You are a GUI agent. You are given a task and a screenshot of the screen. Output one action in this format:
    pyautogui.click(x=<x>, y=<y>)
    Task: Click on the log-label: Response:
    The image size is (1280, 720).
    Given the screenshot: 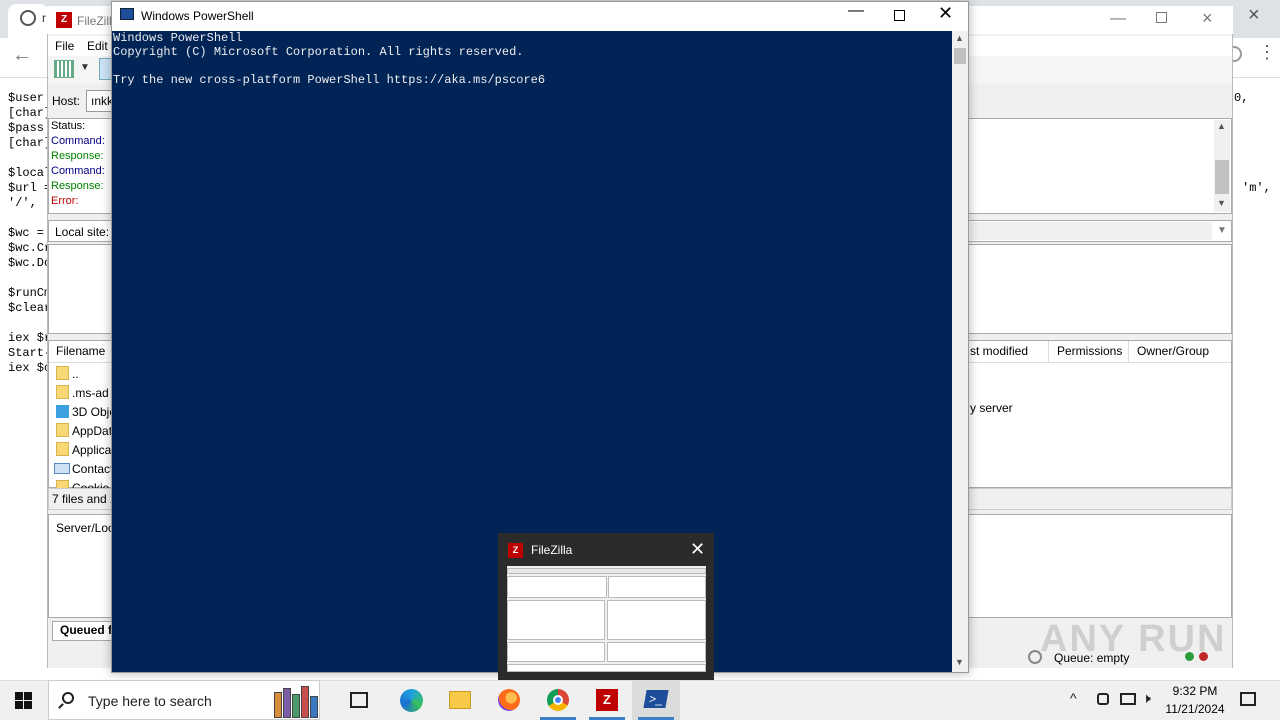 What is the action you would take?
    pyautogui.click(x=77, y=186)
    